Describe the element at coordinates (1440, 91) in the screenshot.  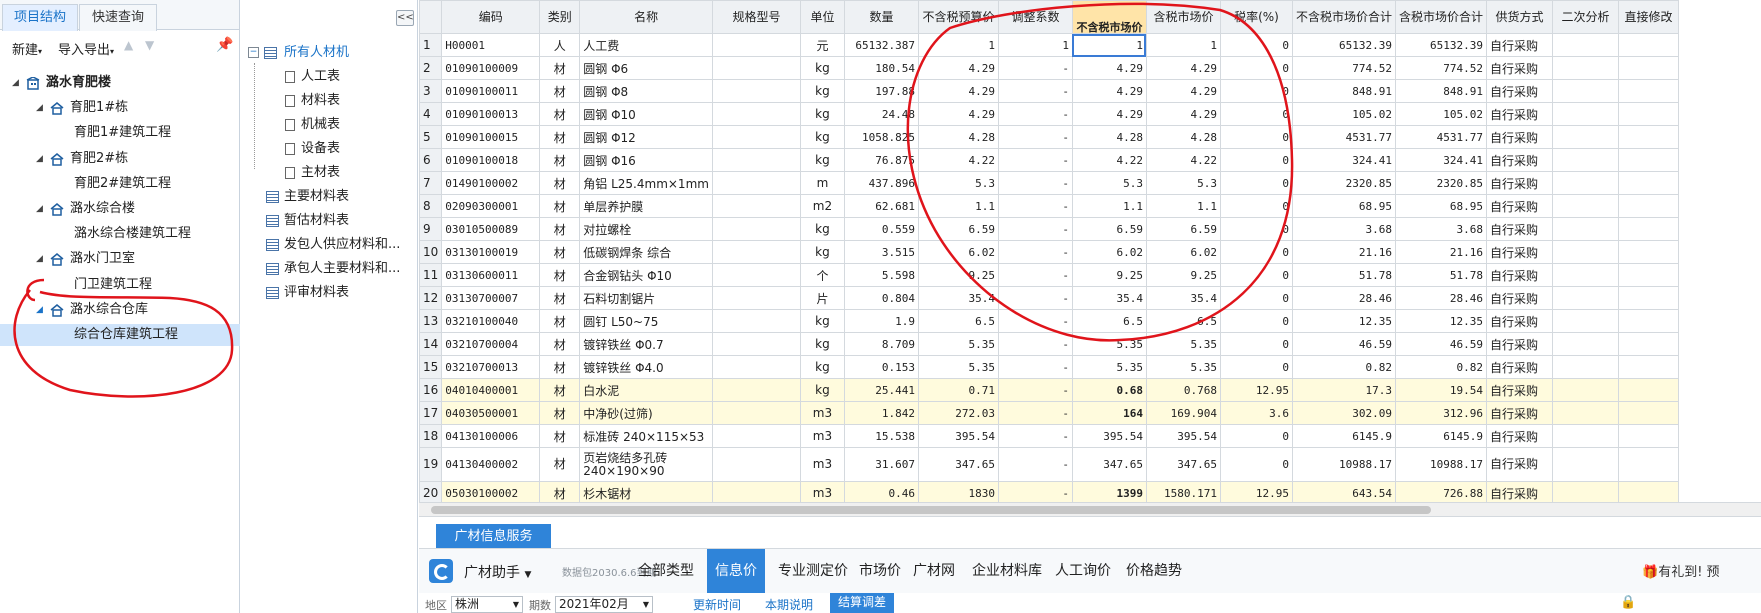
I see `table-cell: 848.91` at that location.